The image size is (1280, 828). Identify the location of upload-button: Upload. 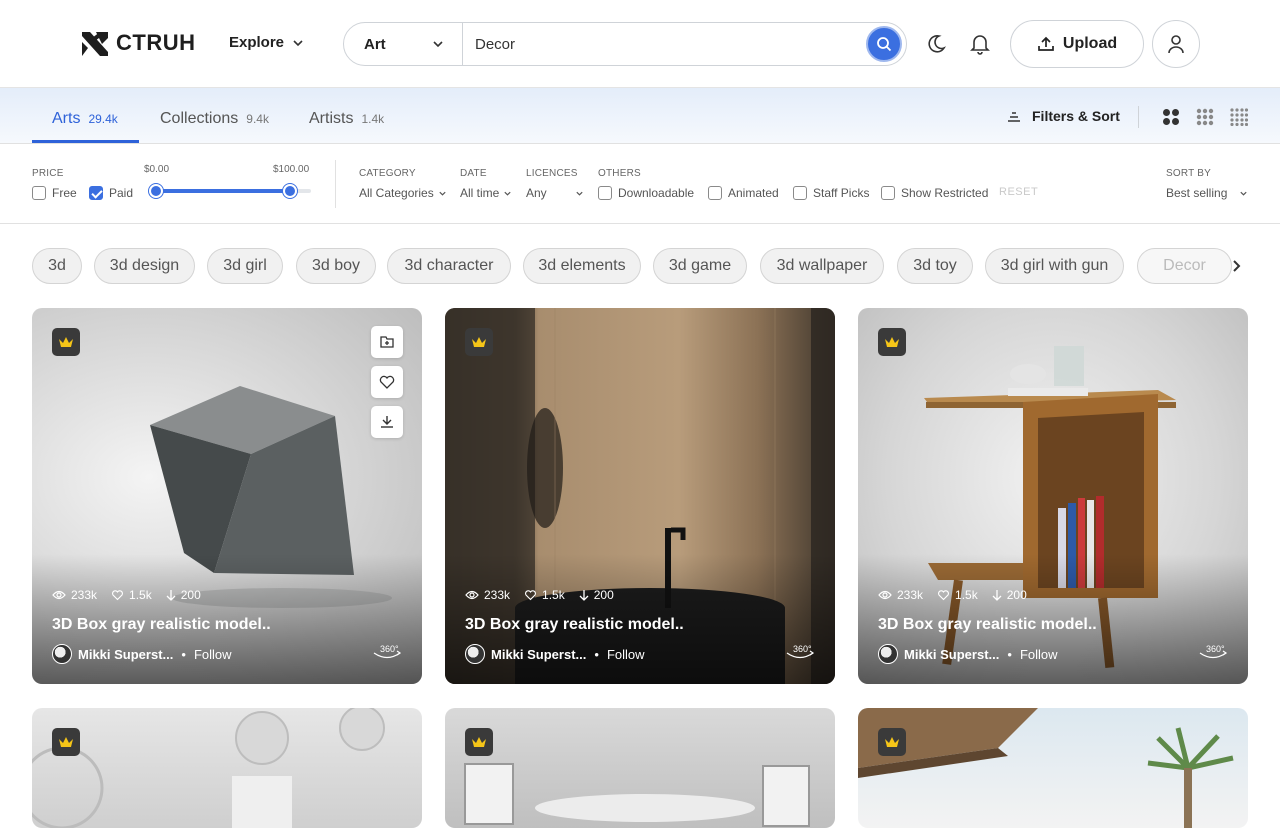
(1077, 44).